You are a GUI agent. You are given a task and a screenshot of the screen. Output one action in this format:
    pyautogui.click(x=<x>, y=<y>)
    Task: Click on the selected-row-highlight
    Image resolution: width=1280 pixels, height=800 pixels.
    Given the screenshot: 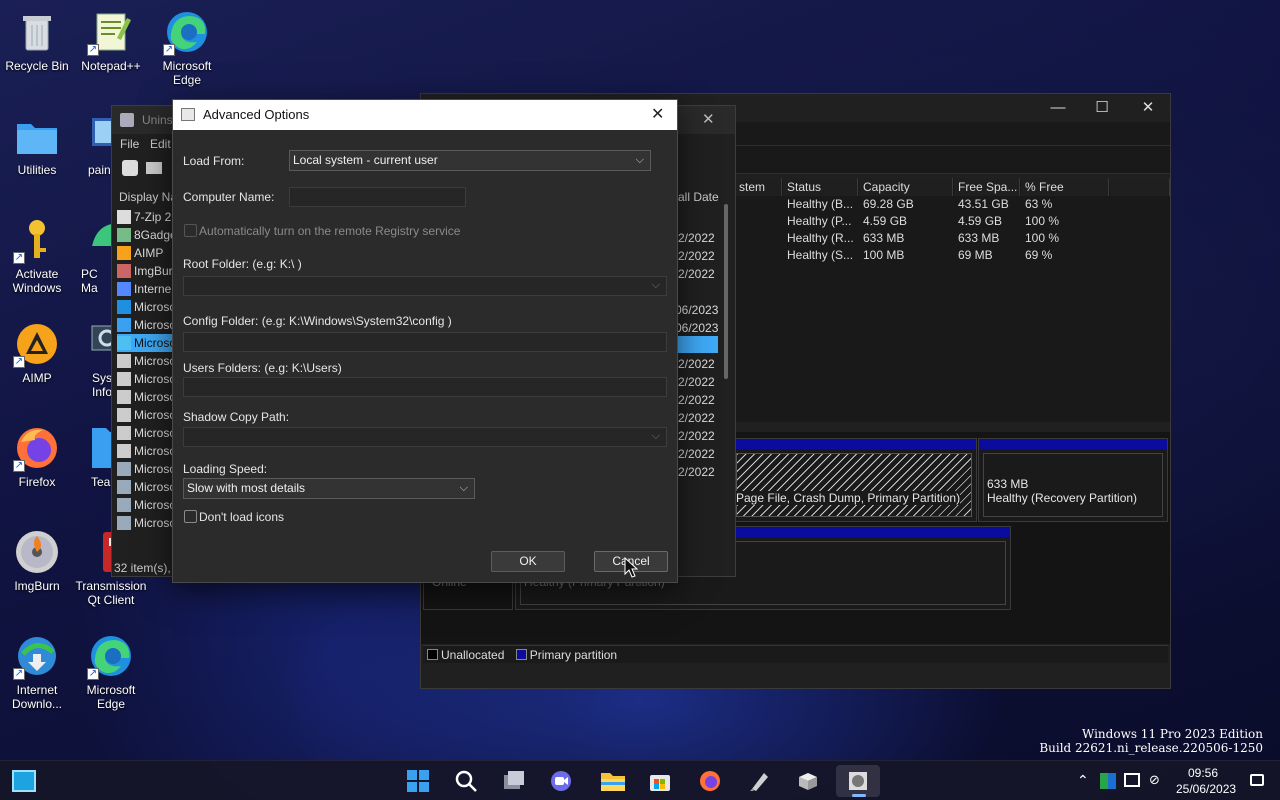 What is the action you would take?
    pyautogui.click(x=698, y=344)
    